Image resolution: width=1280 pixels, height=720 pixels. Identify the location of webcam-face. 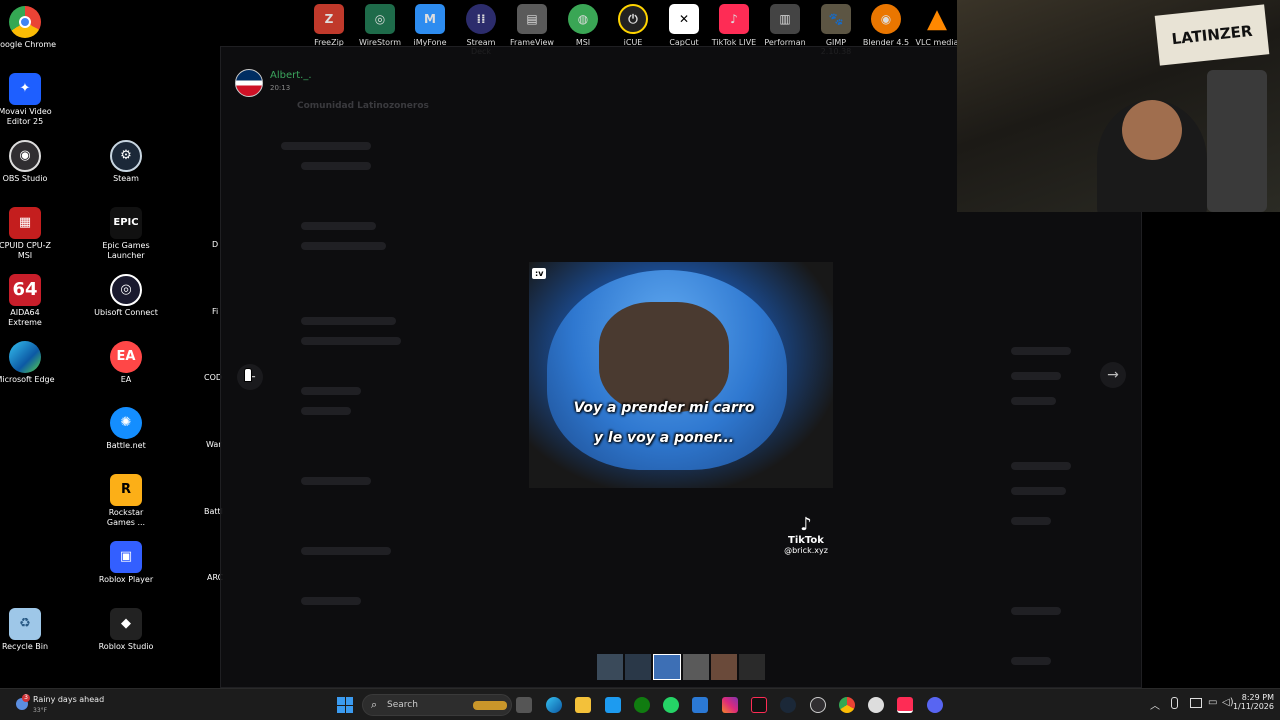
(1152, 130).